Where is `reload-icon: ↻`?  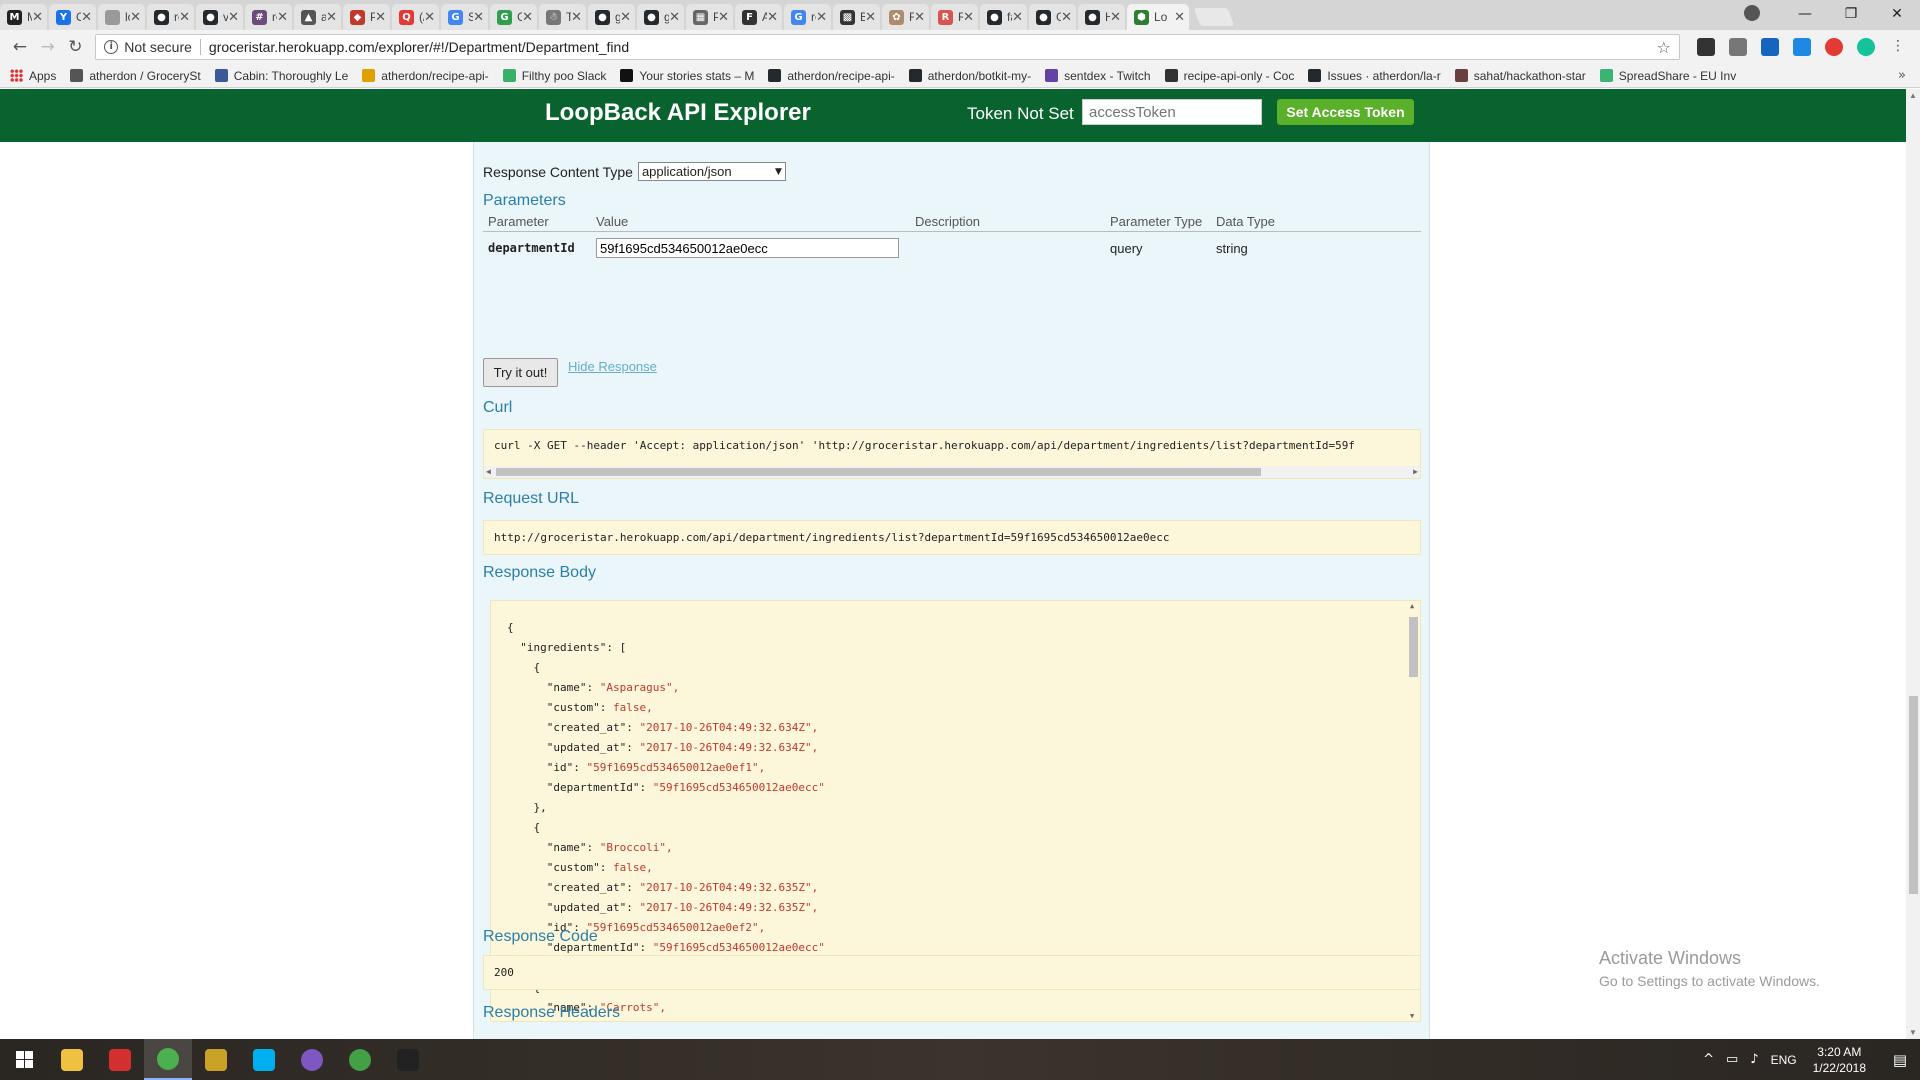 reload-icon: ↻ is located at coordinates (75, 47).